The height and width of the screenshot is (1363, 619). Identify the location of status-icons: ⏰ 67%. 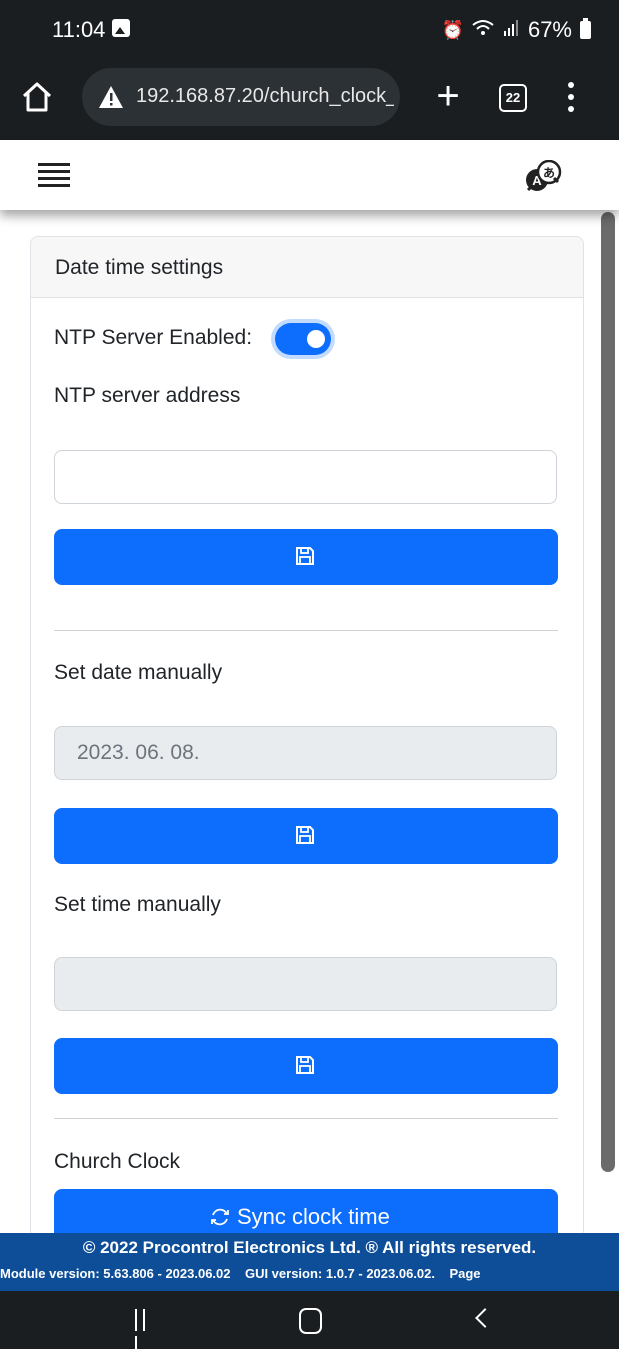
(516, 30).